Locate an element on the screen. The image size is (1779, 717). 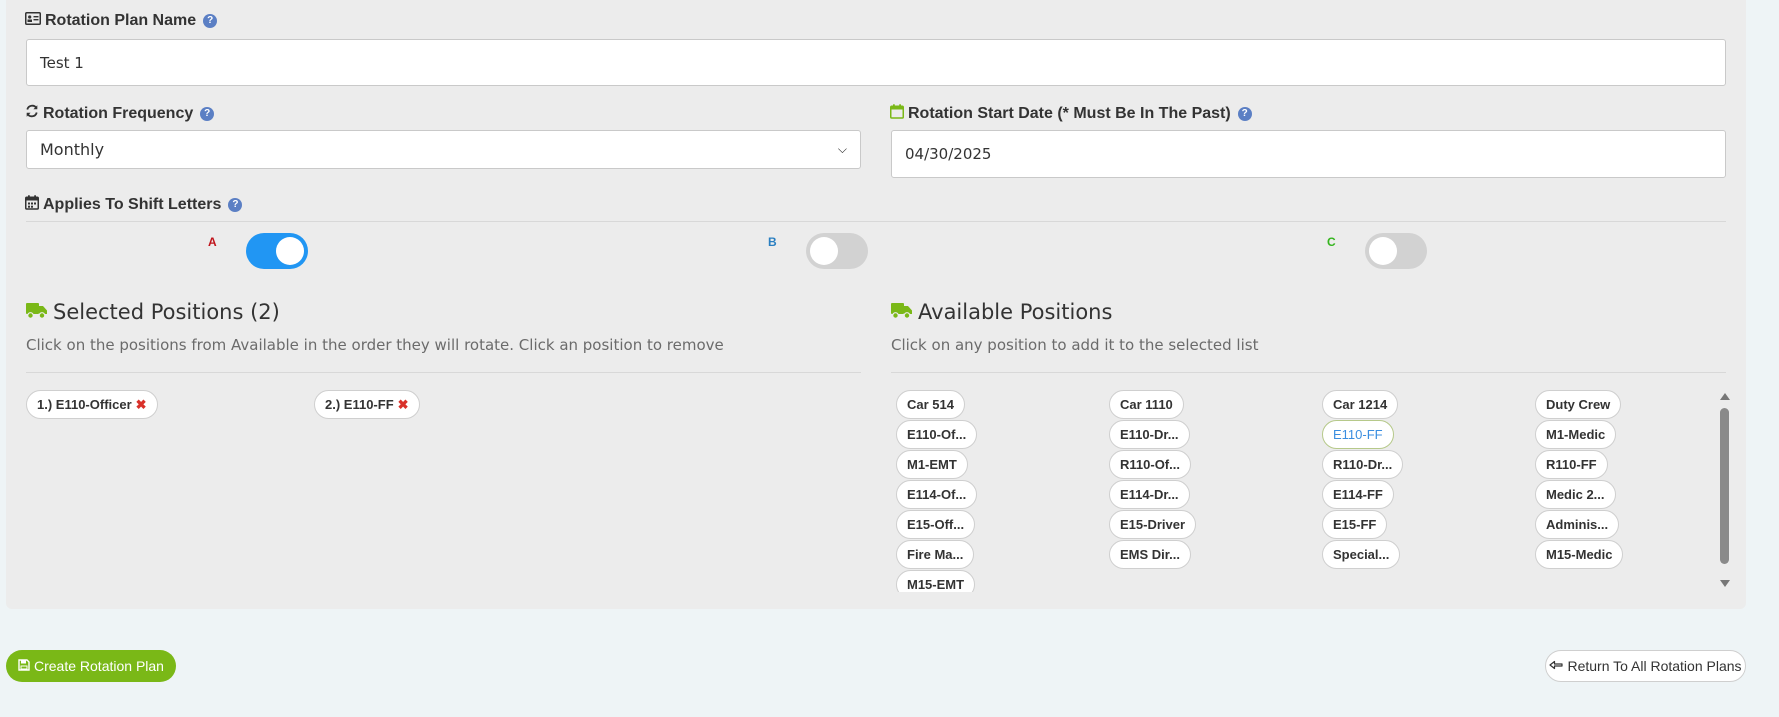
available-positions-title: Available Positions is located at coordinates (1001, 312).